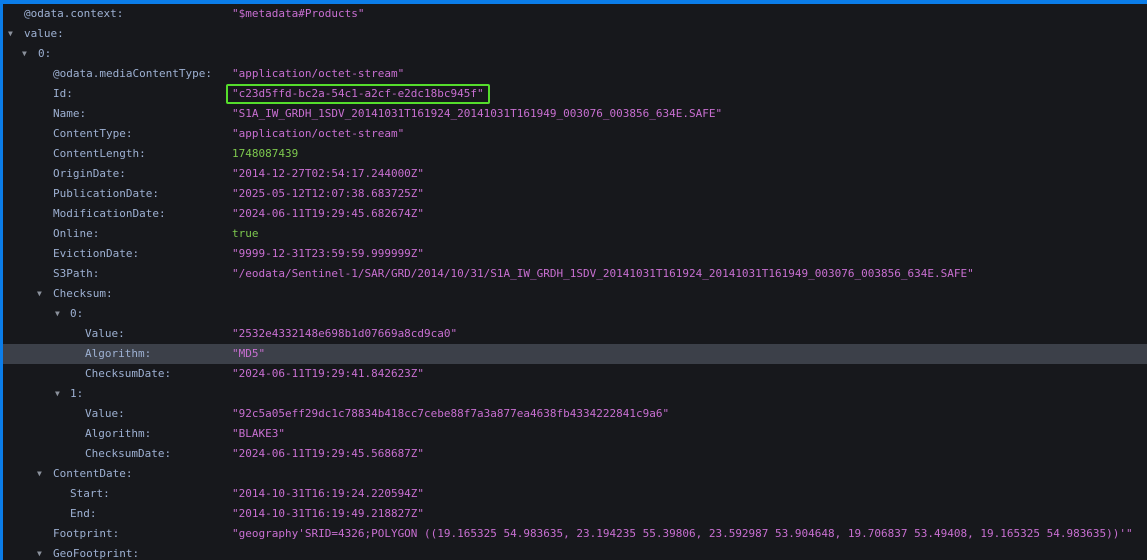  What do you see at coordinates (106, 193) in the screenshot?
I see `json-key: PublicationDate:` at bounding box center [106, 193].